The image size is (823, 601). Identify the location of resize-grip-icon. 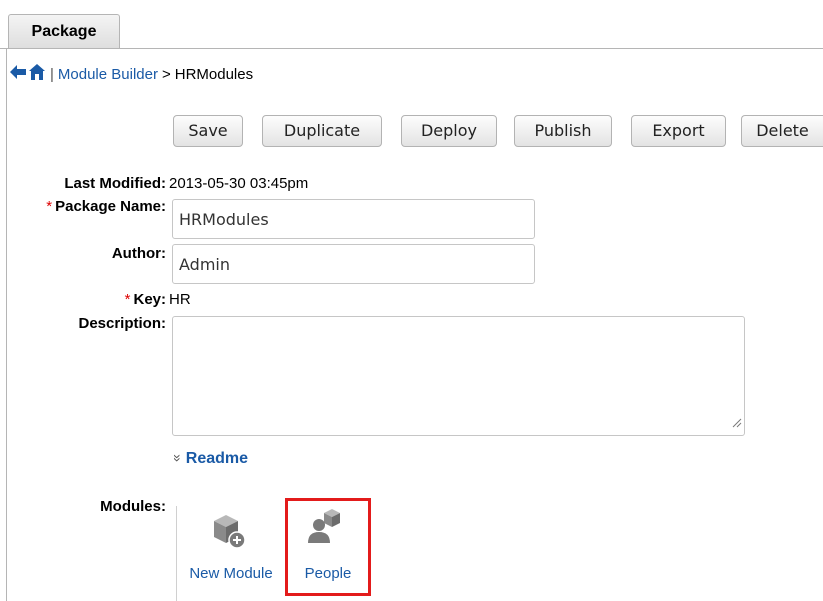
(737, 424).